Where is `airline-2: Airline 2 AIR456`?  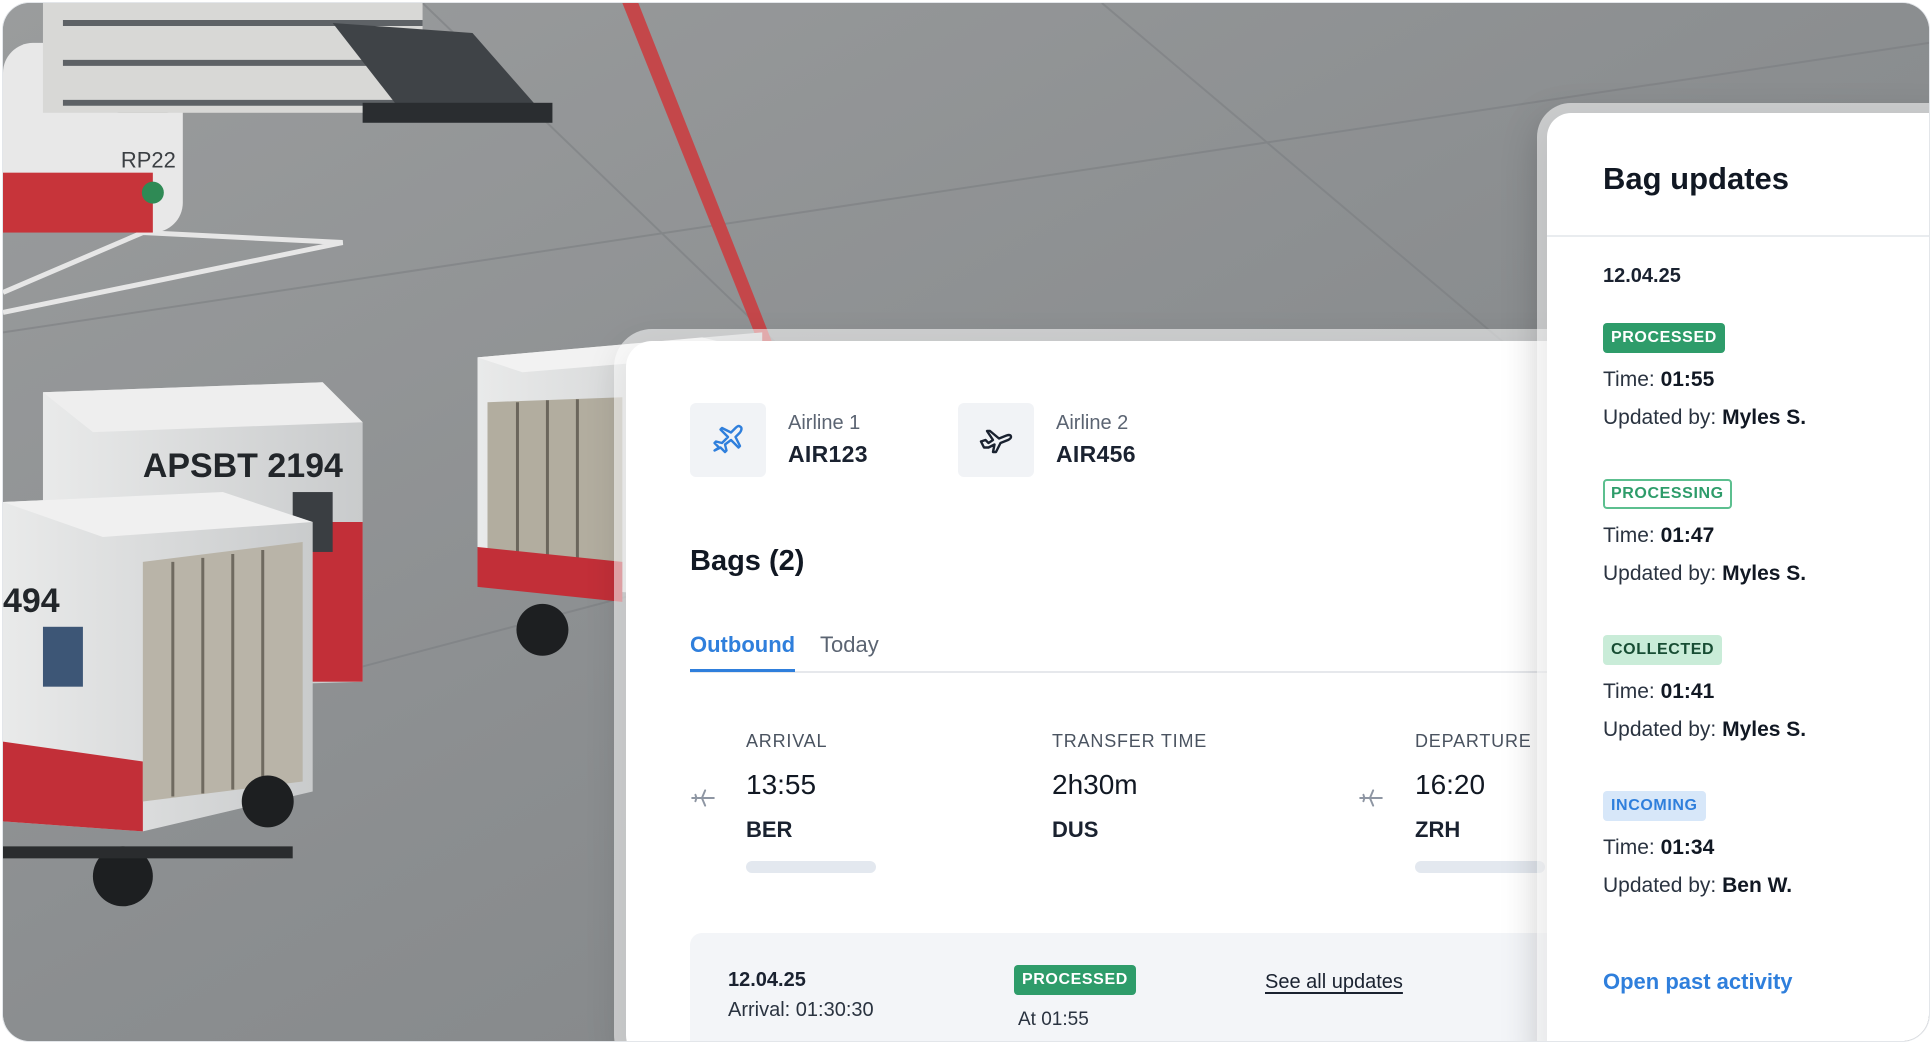 airline-2: Airline 2 AIR456 is located at coordinates (1047, 440).